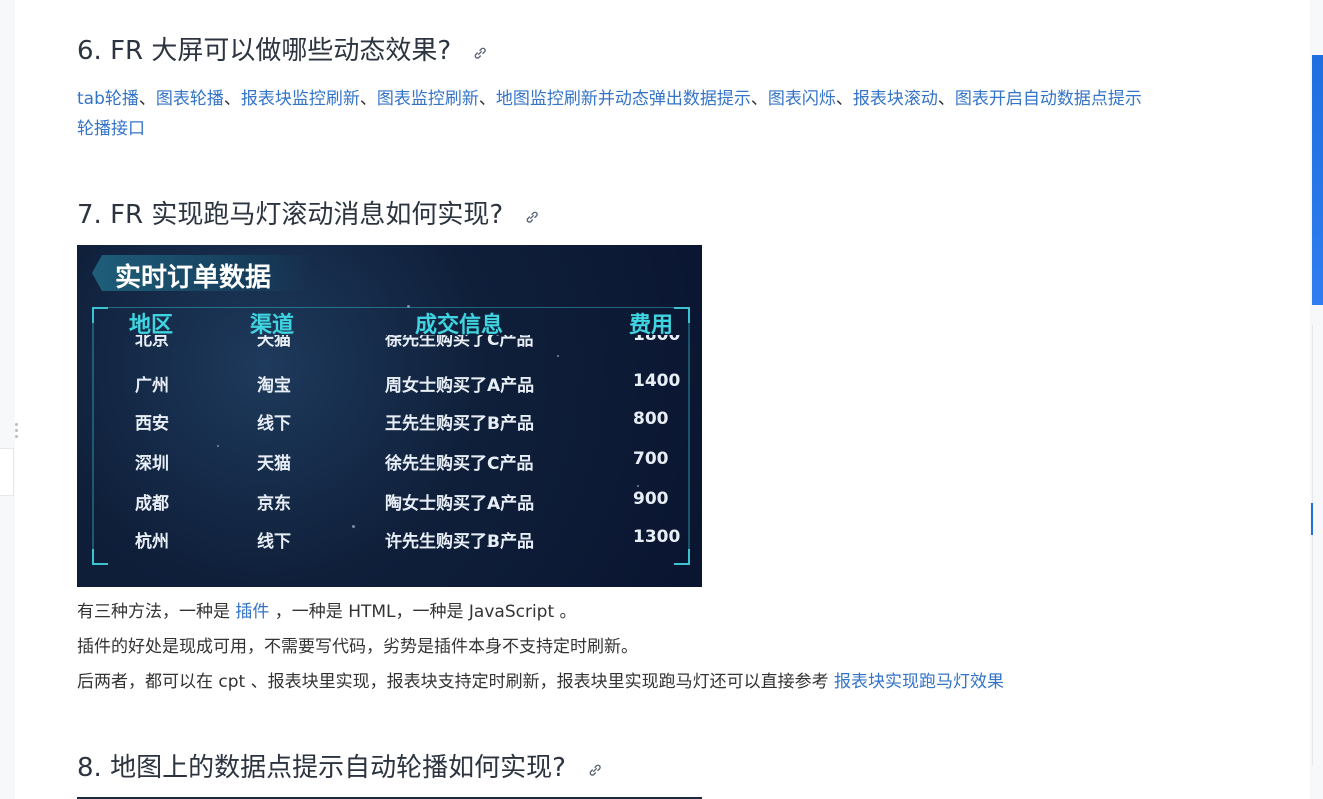 This screenshot has height=799, width=1323. I want to click on cell-cost: 1300, so click(657, 537).